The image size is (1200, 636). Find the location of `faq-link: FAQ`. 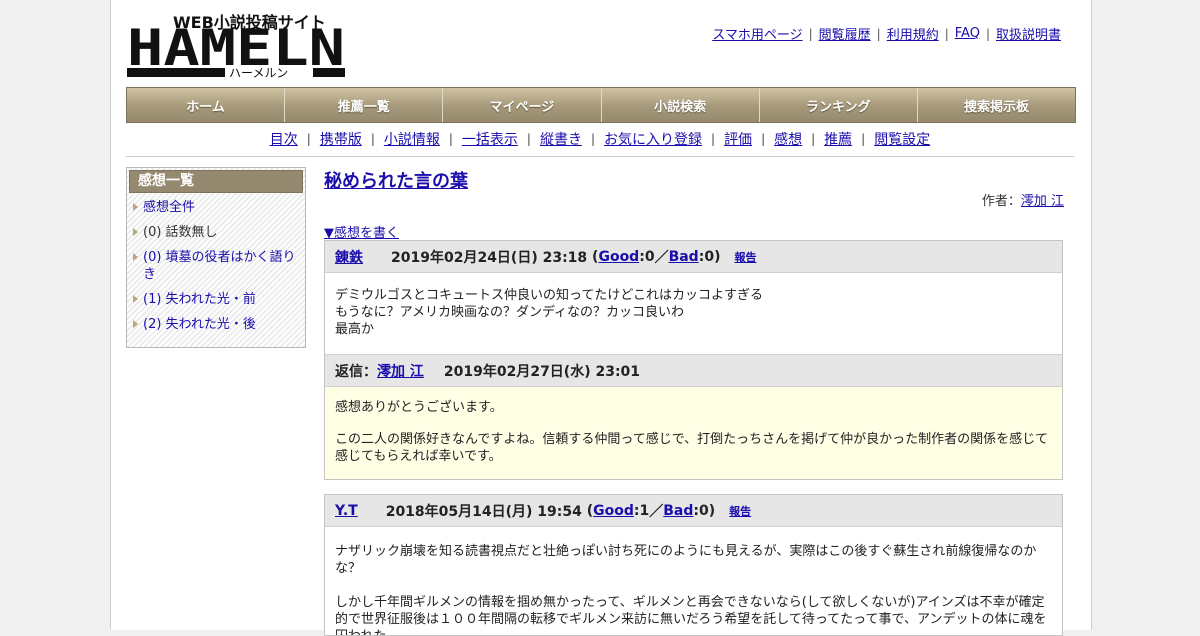

faq-link: FAQ is located at coordinates (967, 33).